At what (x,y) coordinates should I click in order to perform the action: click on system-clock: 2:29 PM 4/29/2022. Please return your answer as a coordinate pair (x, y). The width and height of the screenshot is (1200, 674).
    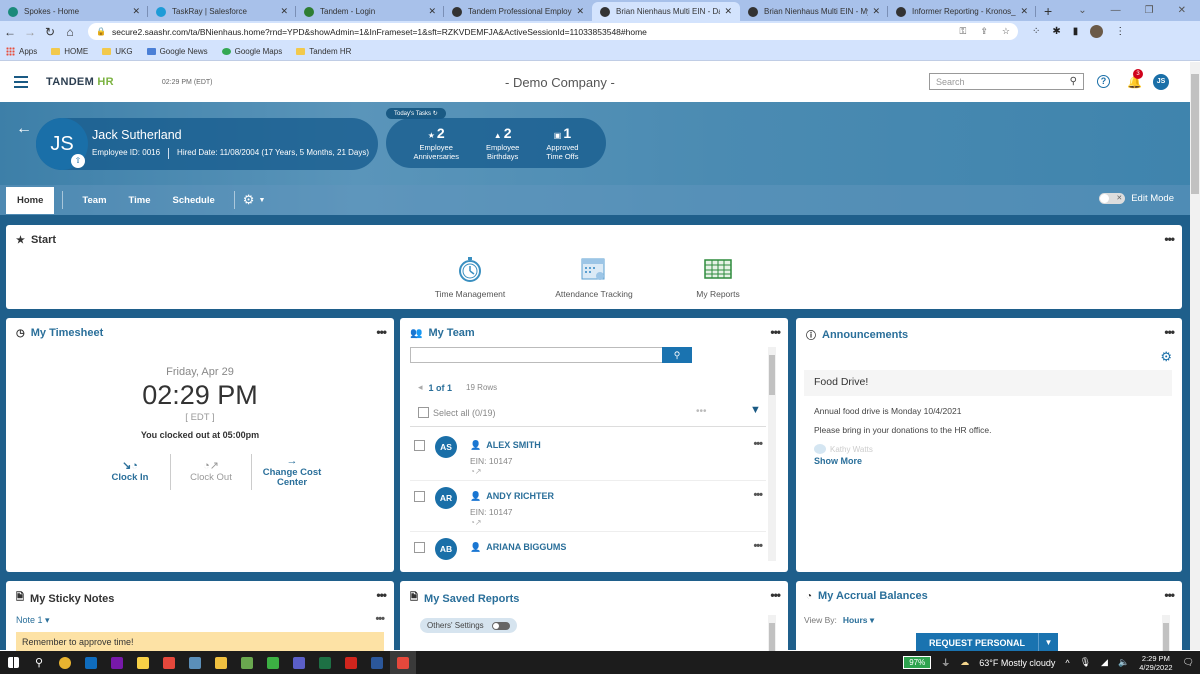
    Looking at the image, I should click on (1155, 663).